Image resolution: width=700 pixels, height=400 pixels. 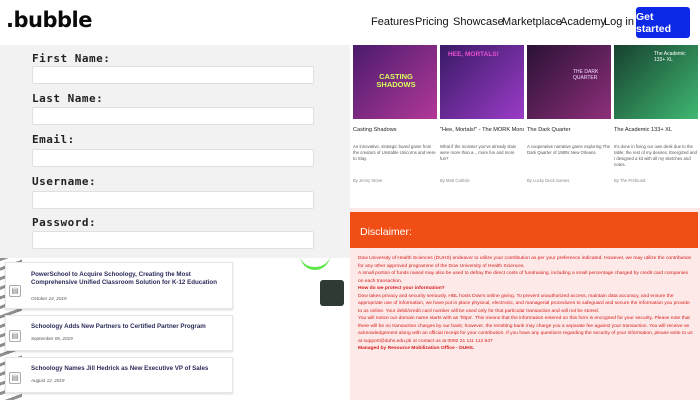 I want to click on game-author: By Jenny Stone, so click(x=368, y=180).